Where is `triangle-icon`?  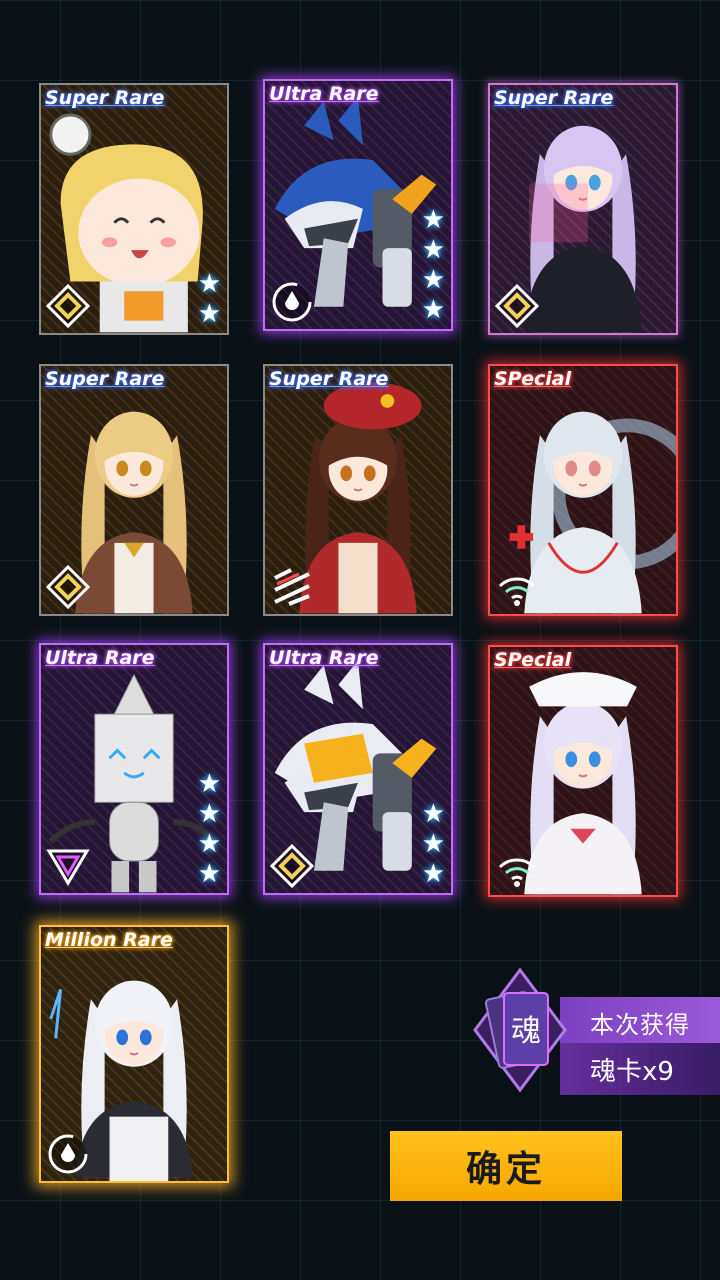 triangle-icon is located at coordinates (68, 867).